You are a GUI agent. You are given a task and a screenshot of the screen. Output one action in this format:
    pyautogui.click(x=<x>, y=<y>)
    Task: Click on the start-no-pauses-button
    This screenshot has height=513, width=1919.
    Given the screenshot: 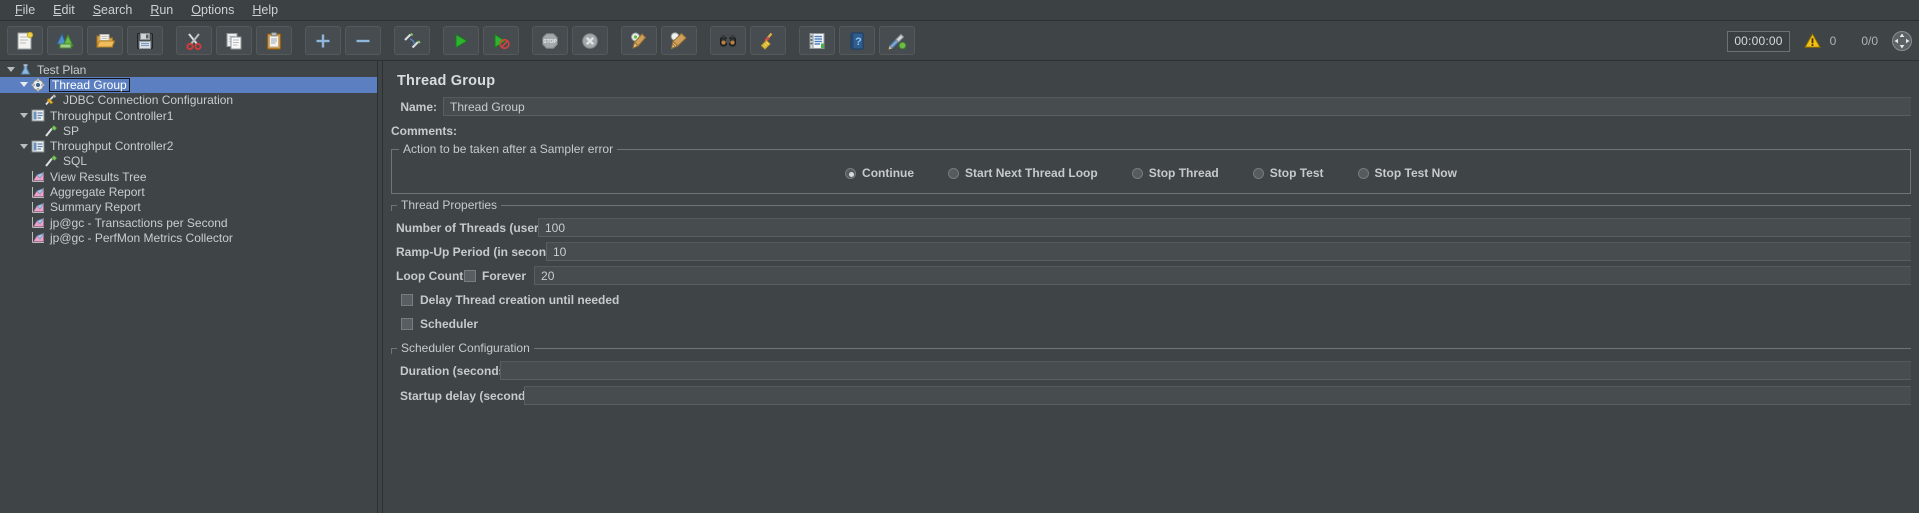 What is the action you would take?
    pyautogui.click(x=501, y=40)
    